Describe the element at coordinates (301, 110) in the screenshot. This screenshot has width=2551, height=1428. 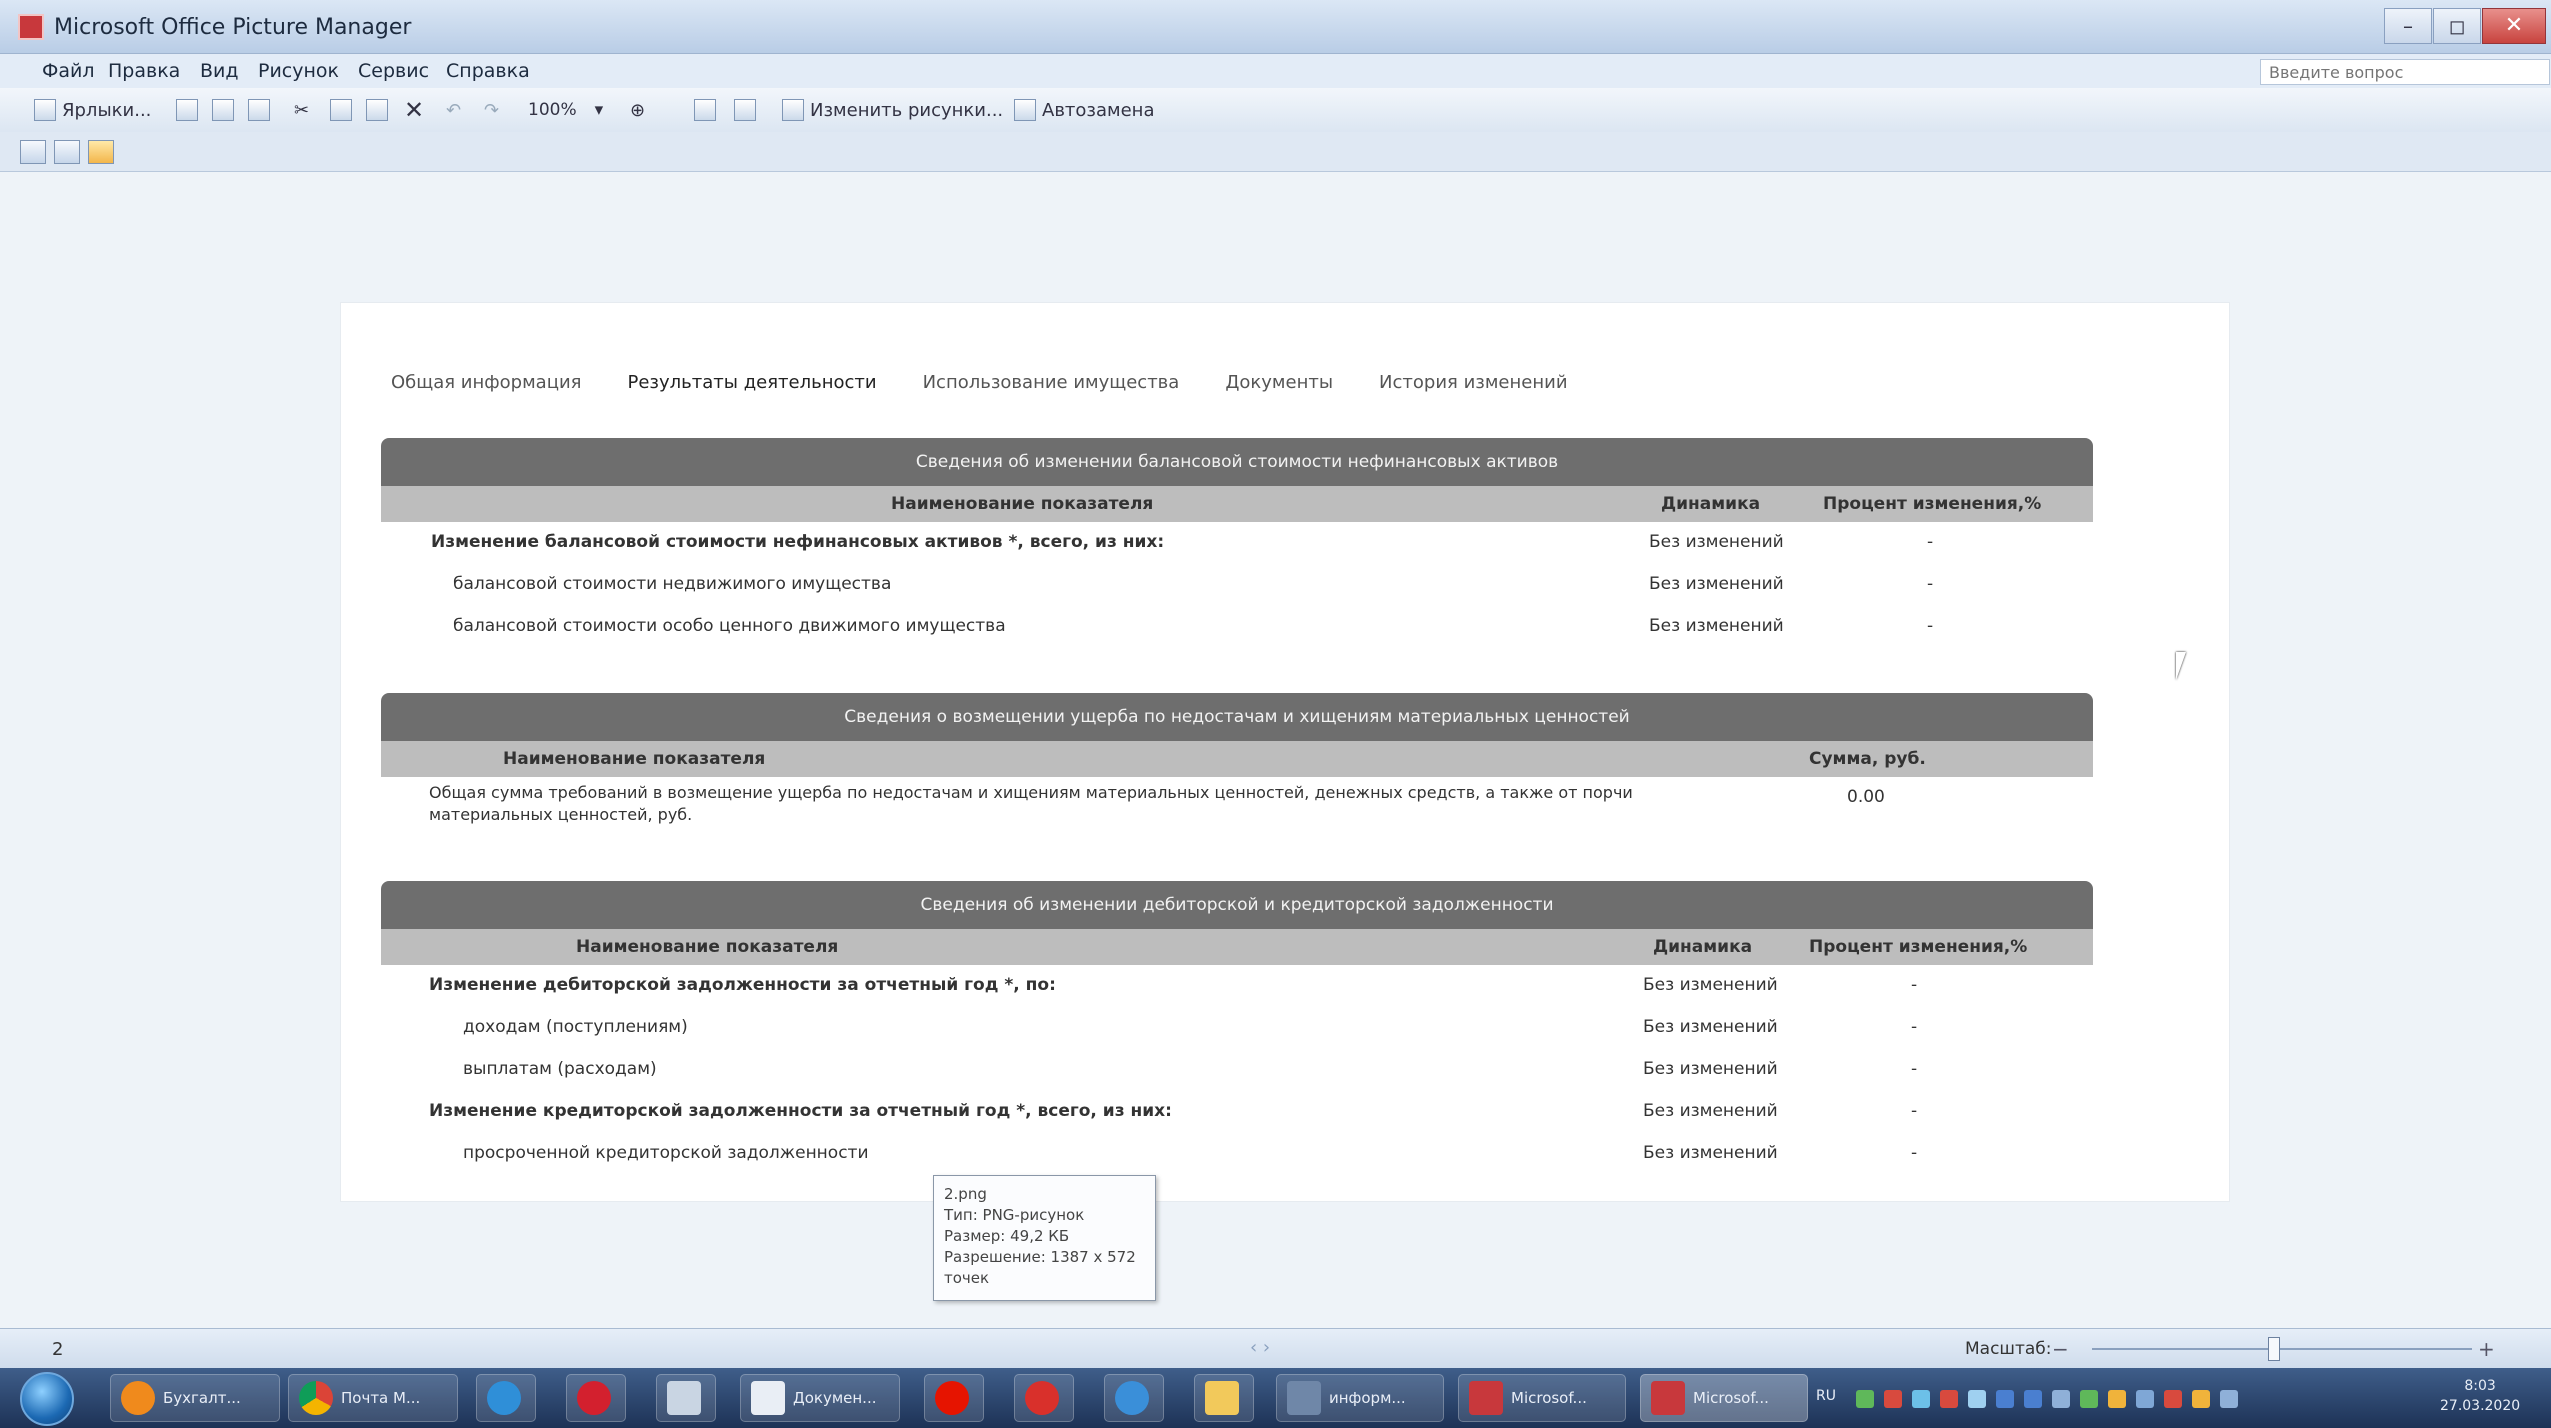
I see `cut-button: ✂` at that location.